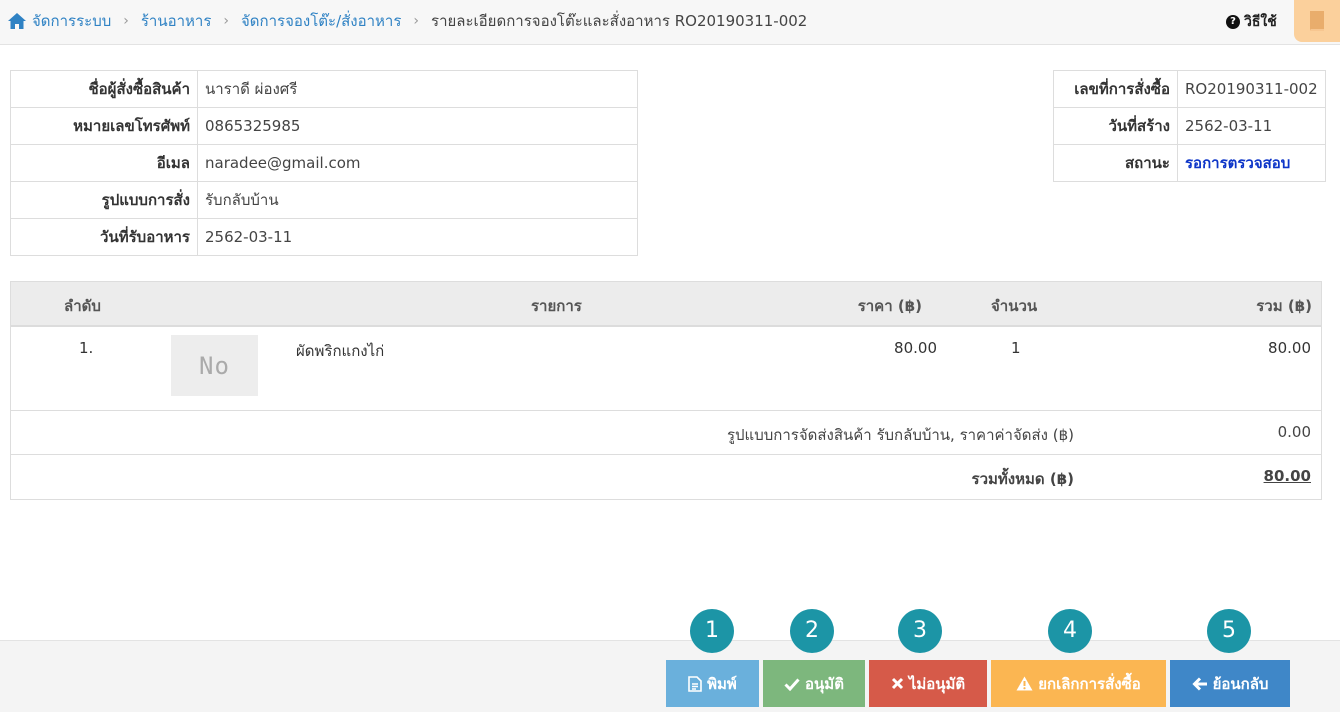  Describe the element at coordinates (695, 683) in the screenshot. I see `file-text-icon` at that location.